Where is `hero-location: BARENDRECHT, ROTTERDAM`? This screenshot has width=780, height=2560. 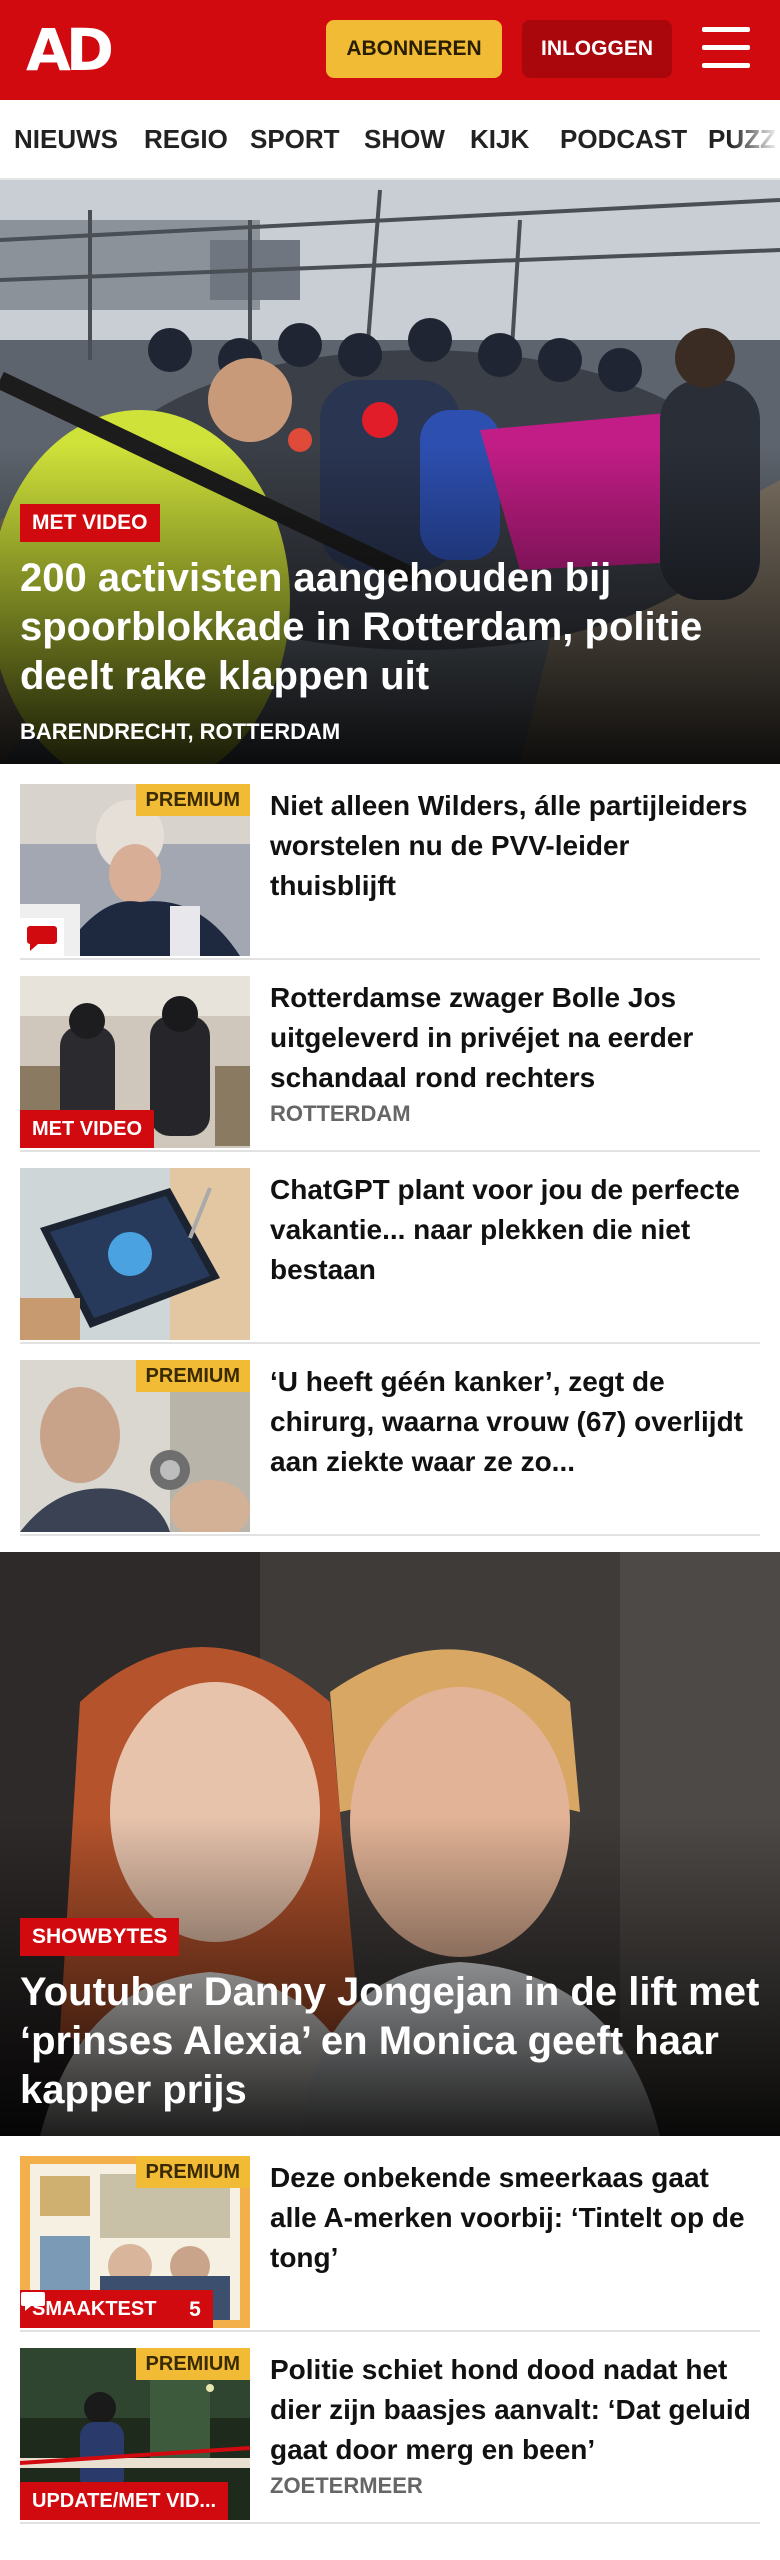
hero-location: BARENDRECHT, ROTTERDAM is located at coordinates (180, 731).